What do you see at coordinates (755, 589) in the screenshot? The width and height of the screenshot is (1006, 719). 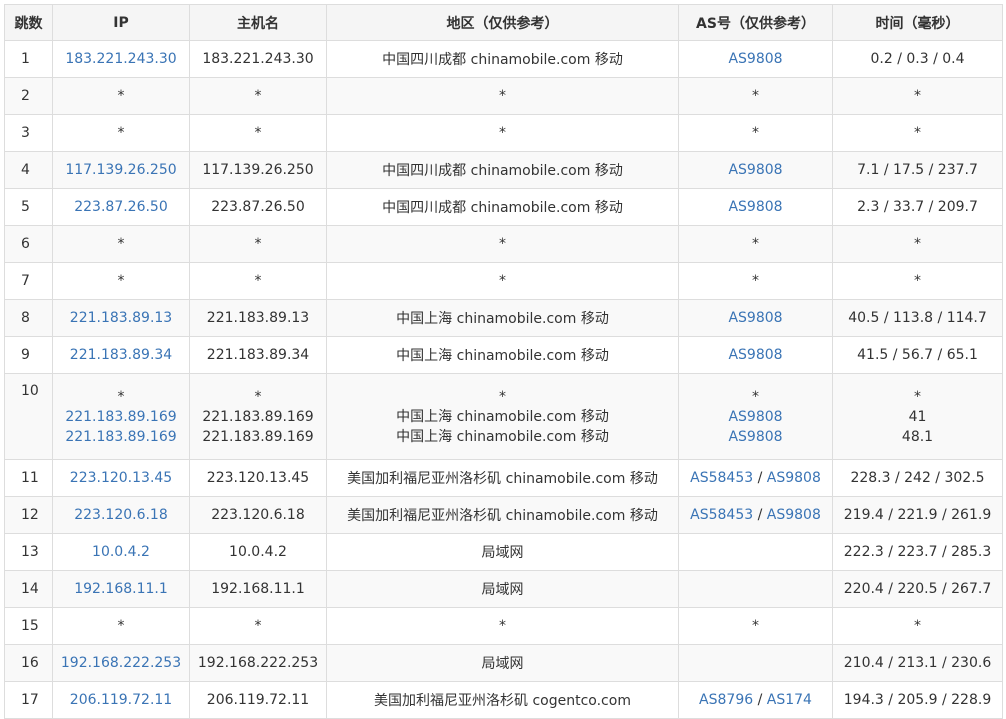 I see `as-cell` at bounding box center [755, 589].